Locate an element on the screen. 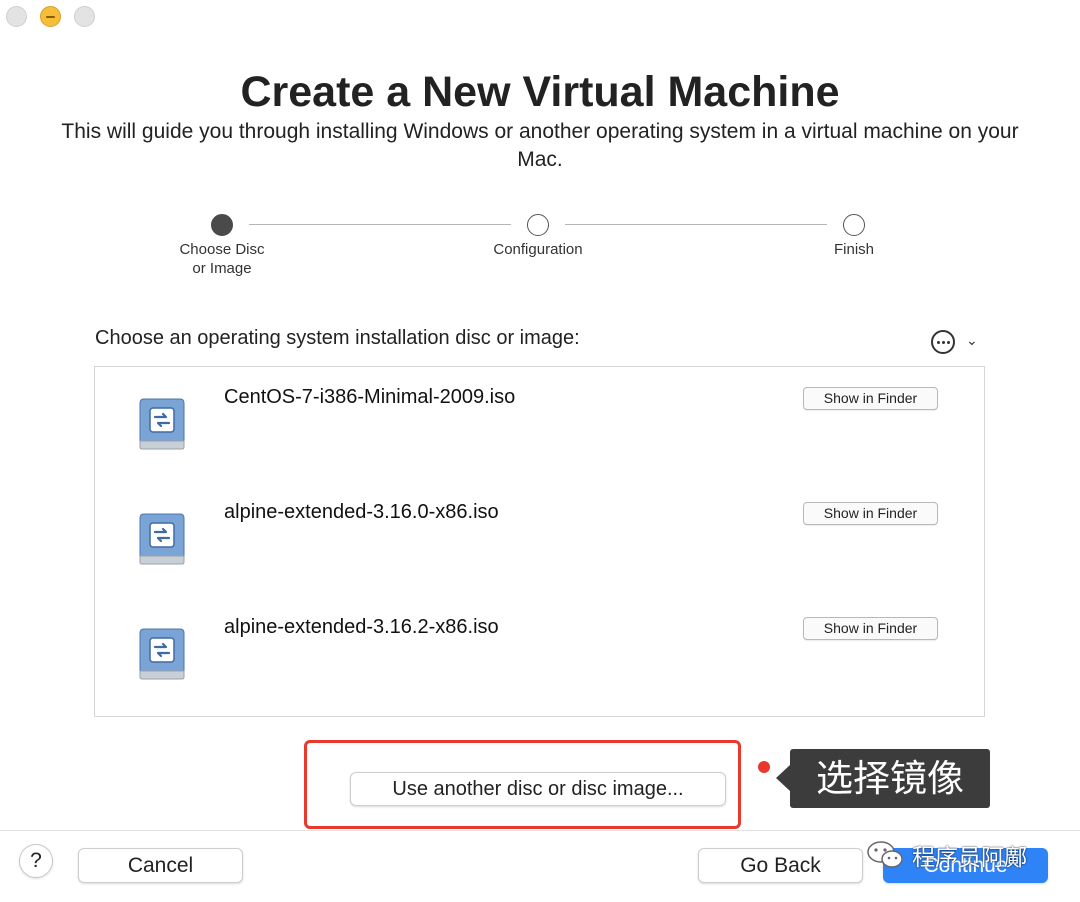 The image size is (1080, 902). zoom-window-button is located at coordinates (84, 16).